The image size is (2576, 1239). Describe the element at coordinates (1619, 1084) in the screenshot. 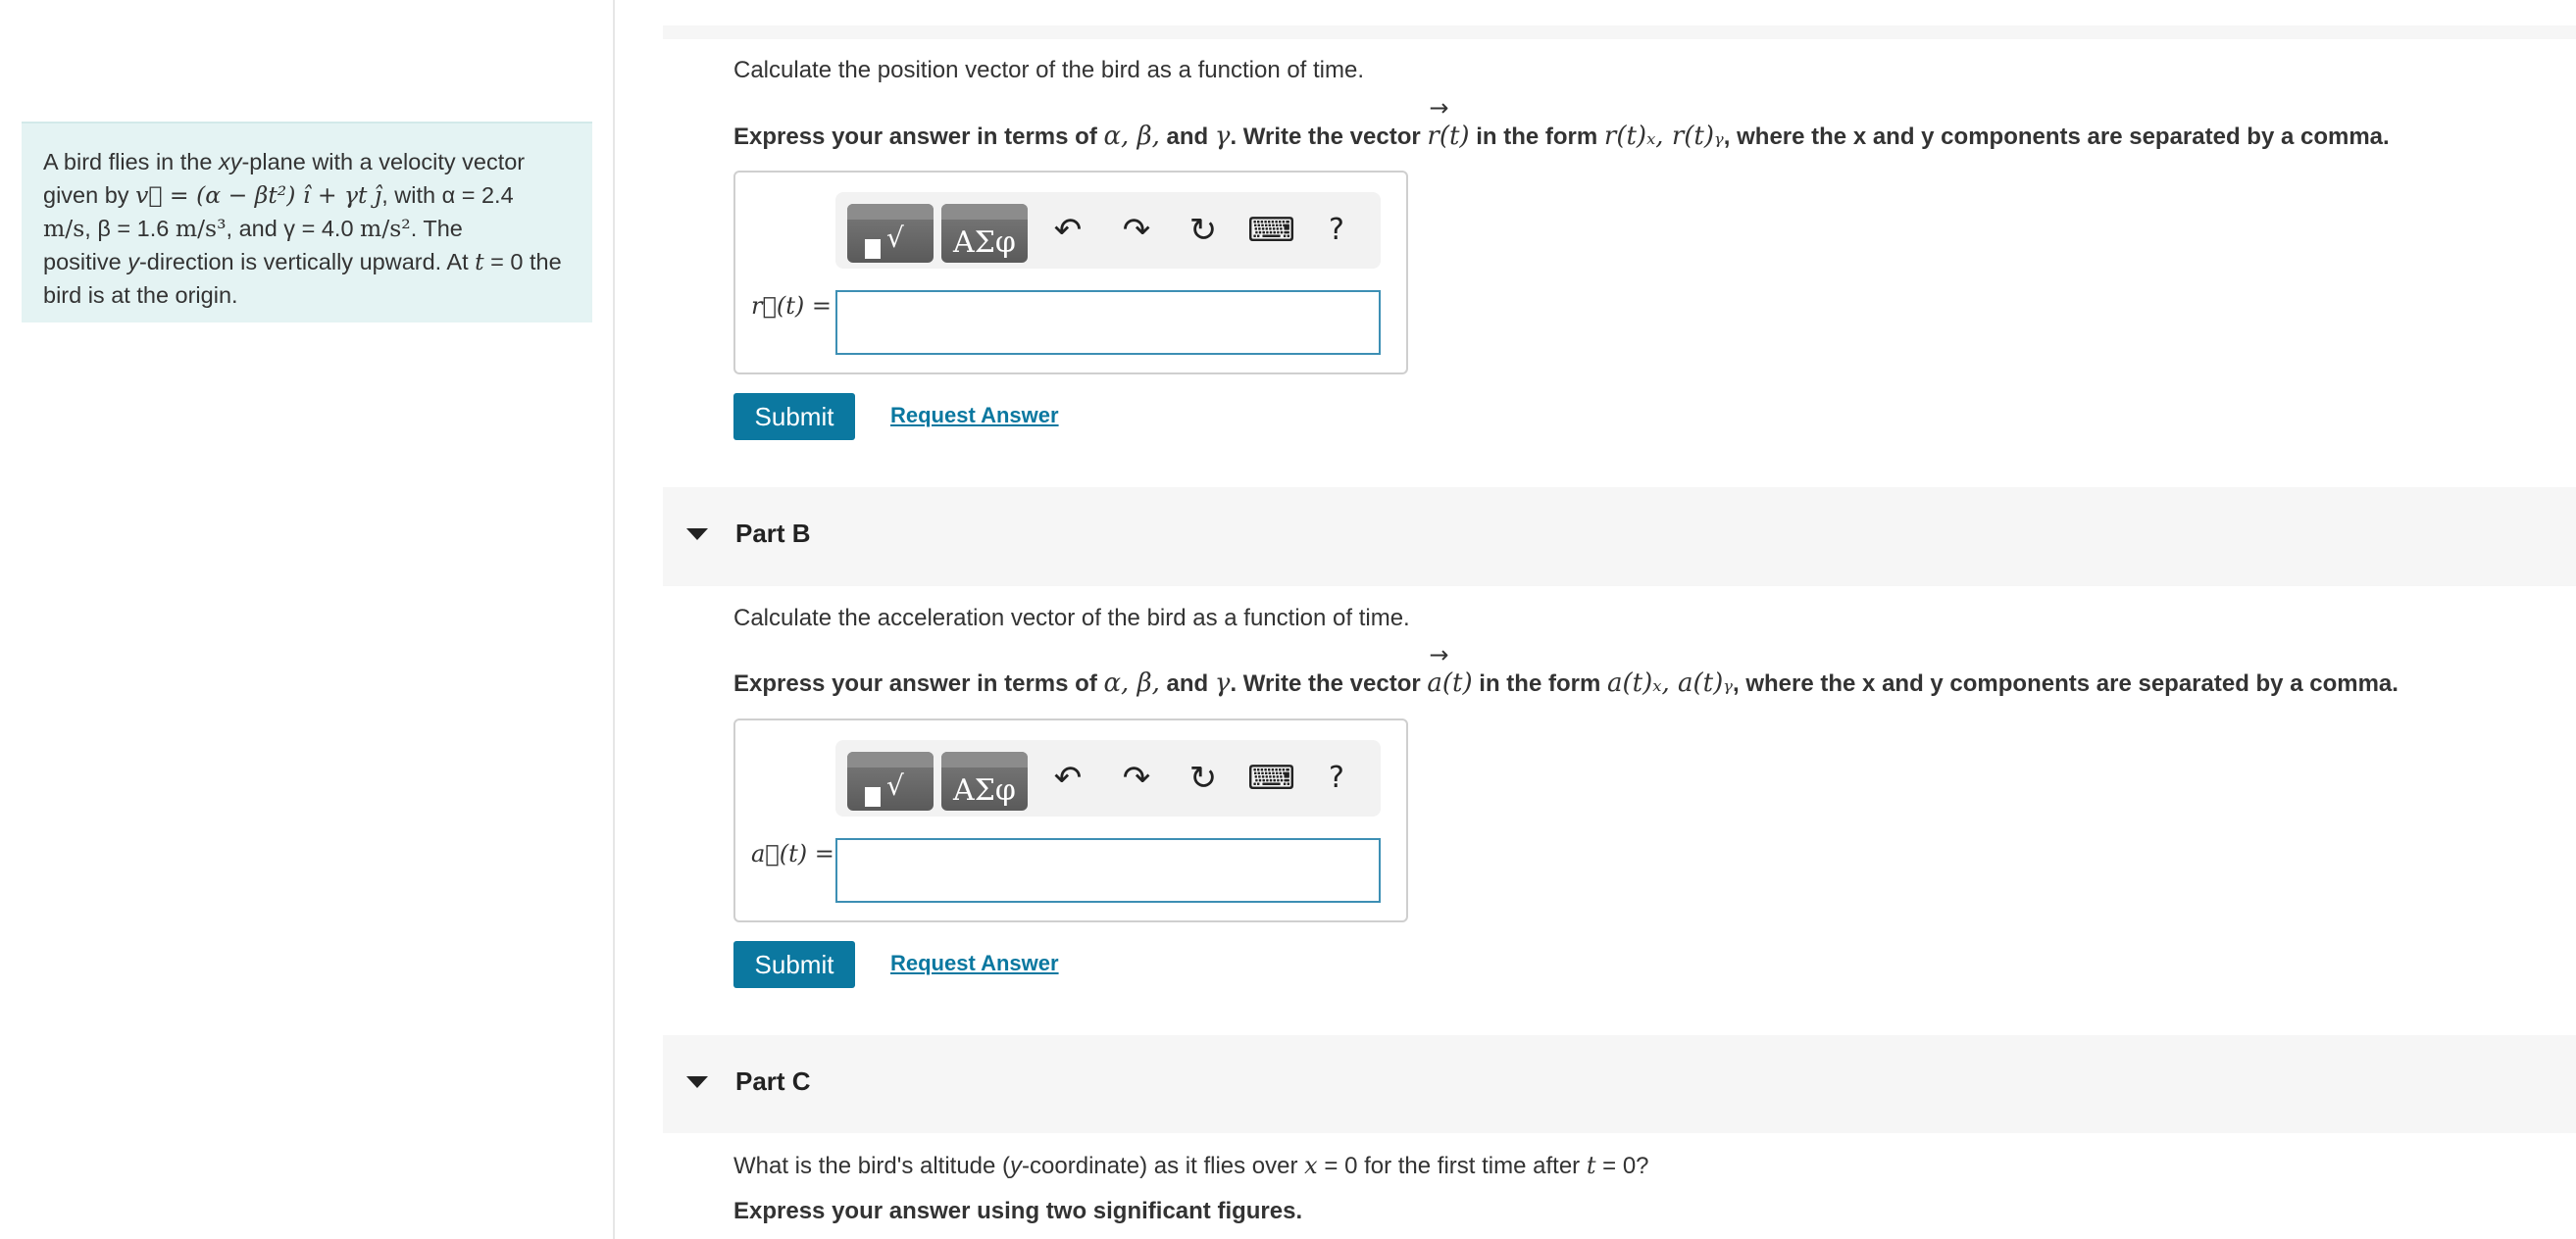

I see `part-c-header: Part C` at that location.